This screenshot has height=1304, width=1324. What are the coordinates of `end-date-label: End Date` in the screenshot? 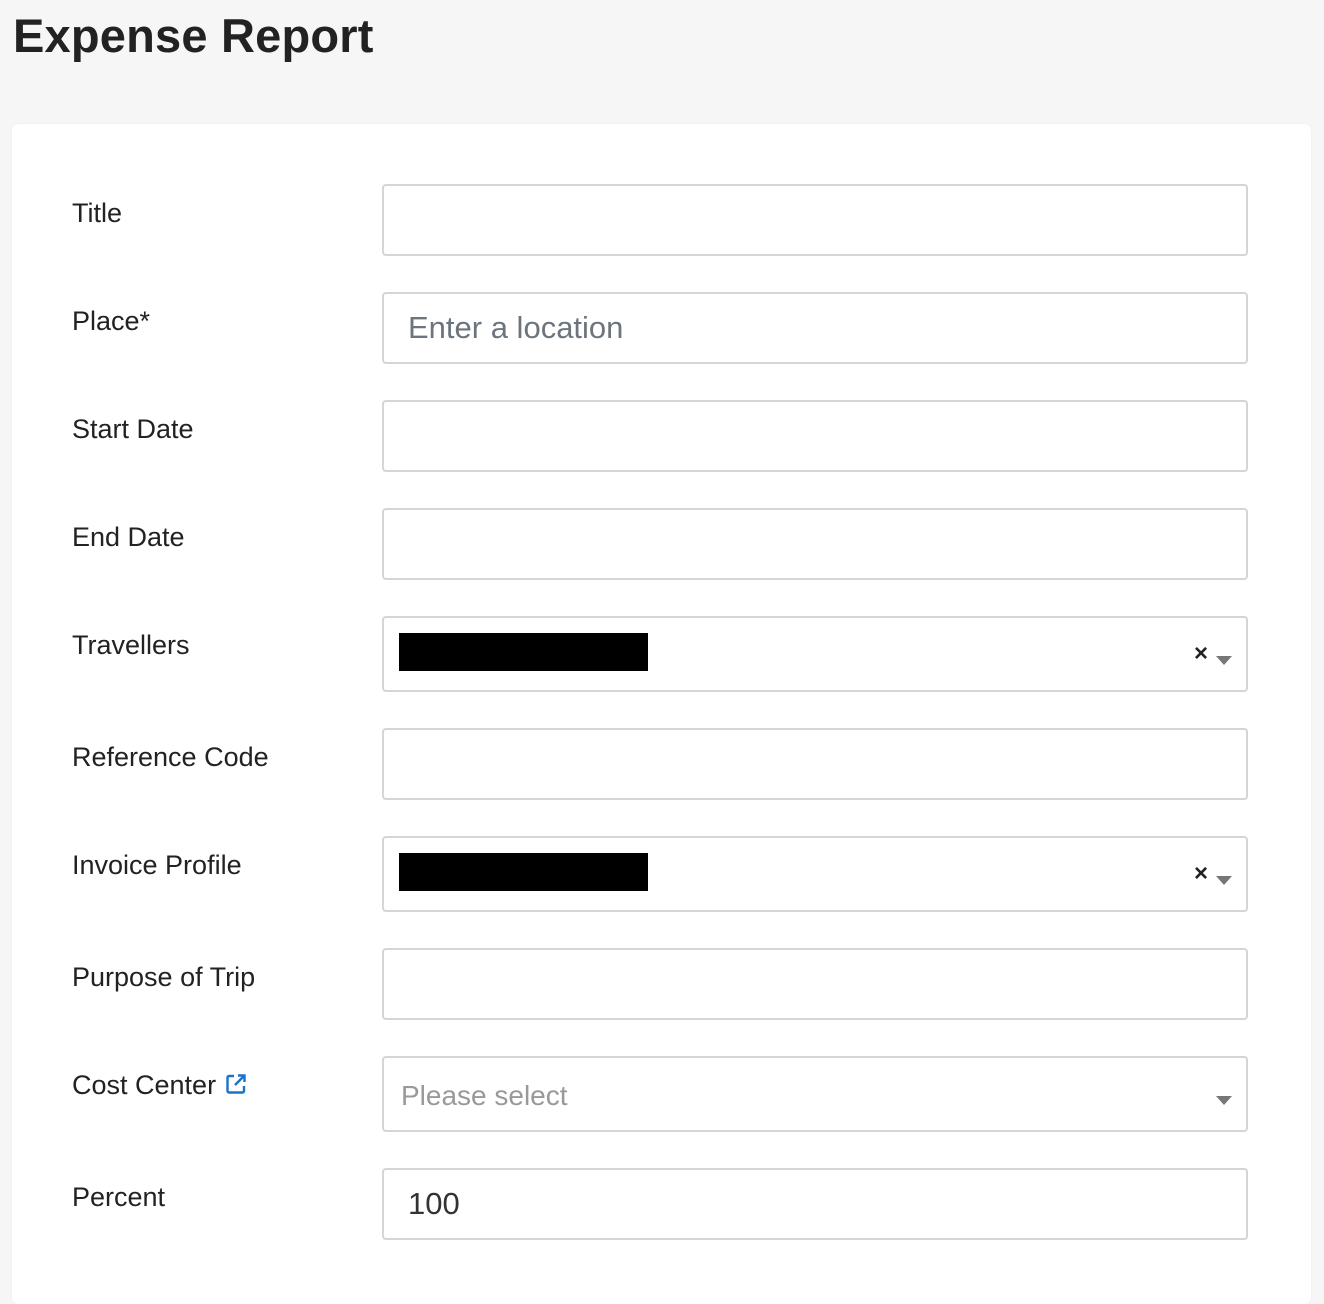 It's located at (128, 537).